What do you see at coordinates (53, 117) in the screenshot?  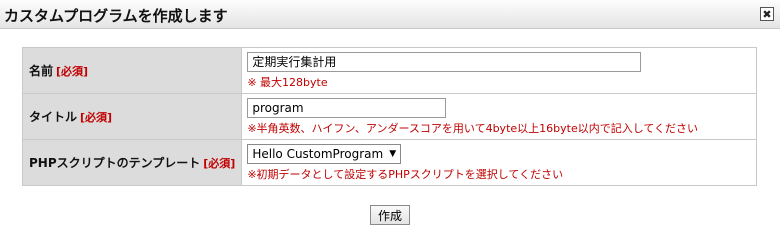 I see `title-label: タイトル` at bounding box center [53, 117].